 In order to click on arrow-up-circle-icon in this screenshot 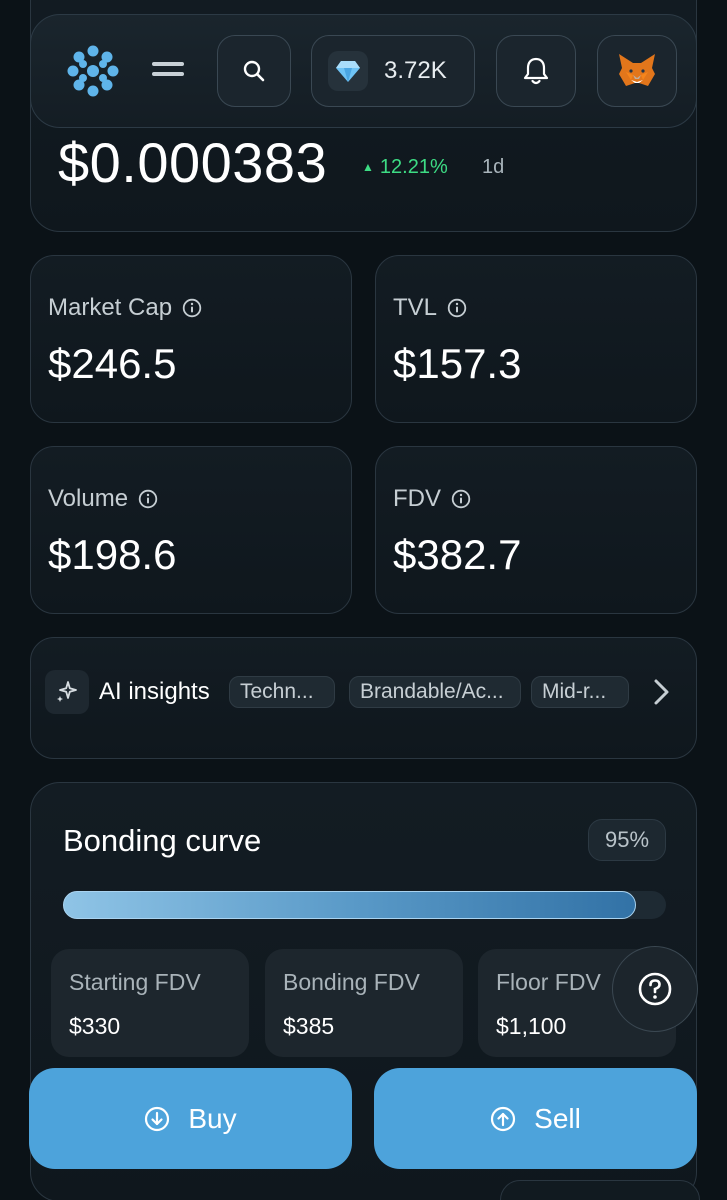, I will do `click(503, 1118)`.